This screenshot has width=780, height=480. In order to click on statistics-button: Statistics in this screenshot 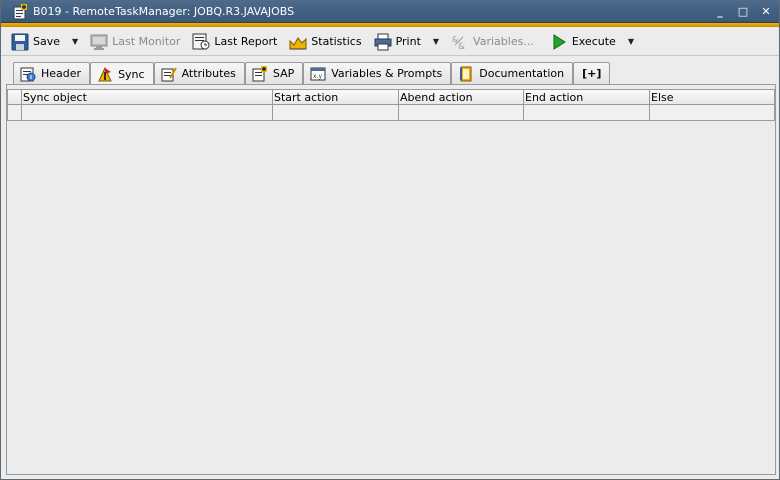, I will do `click(325, 42)`.